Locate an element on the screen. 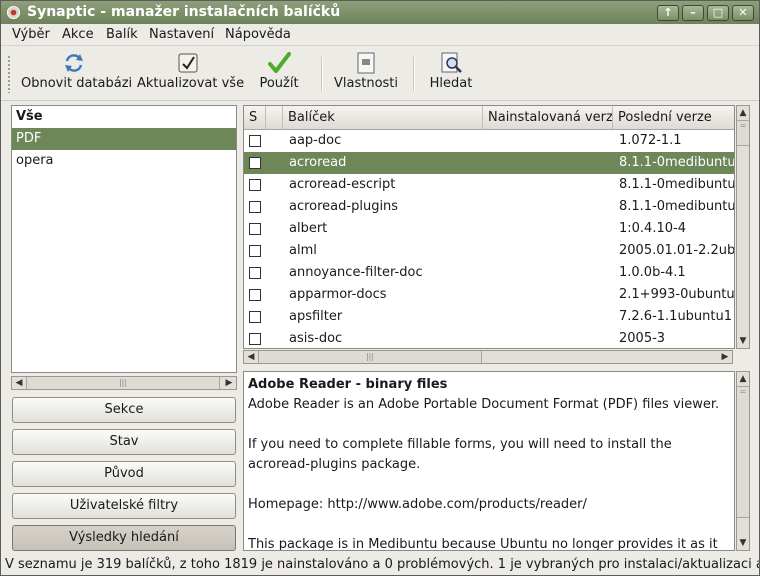 The height and width of the screenshot is (576, 760). reload-button: Obnovit databázi is located at coordinates (77, 74).